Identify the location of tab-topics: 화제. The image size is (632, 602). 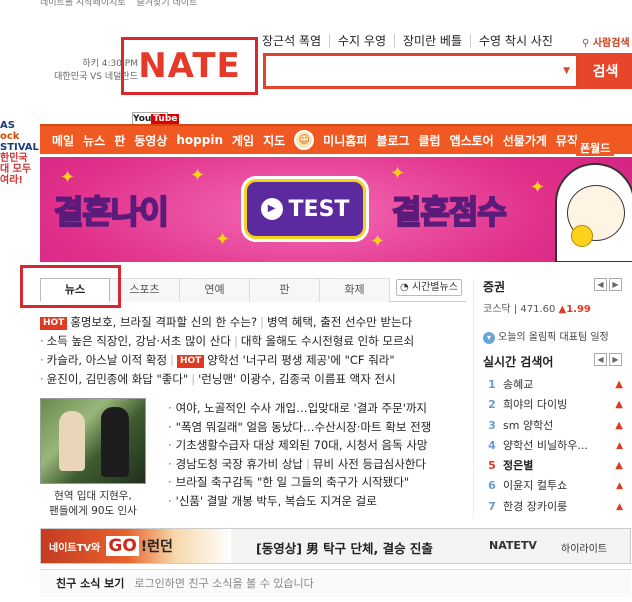
(355, 290).